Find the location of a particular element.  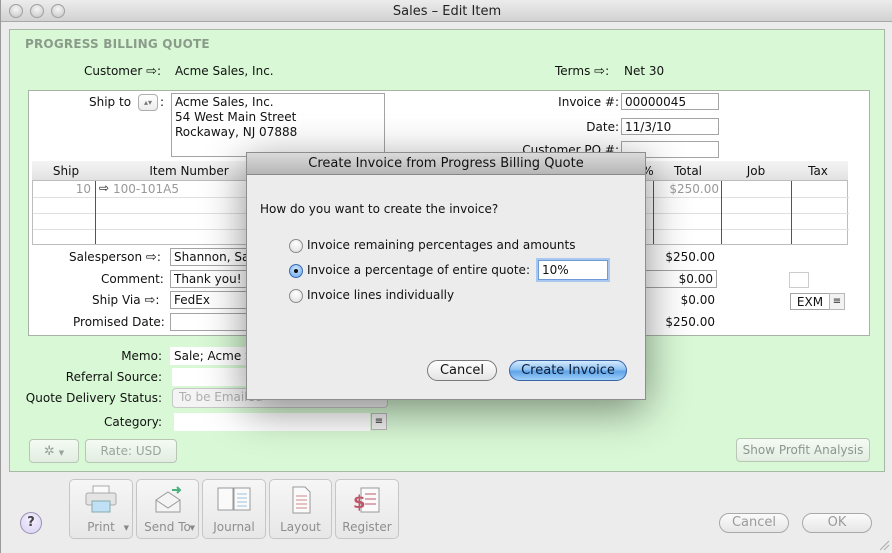

referral-source-label: Referral Source: is located at coordinates (113, 377).